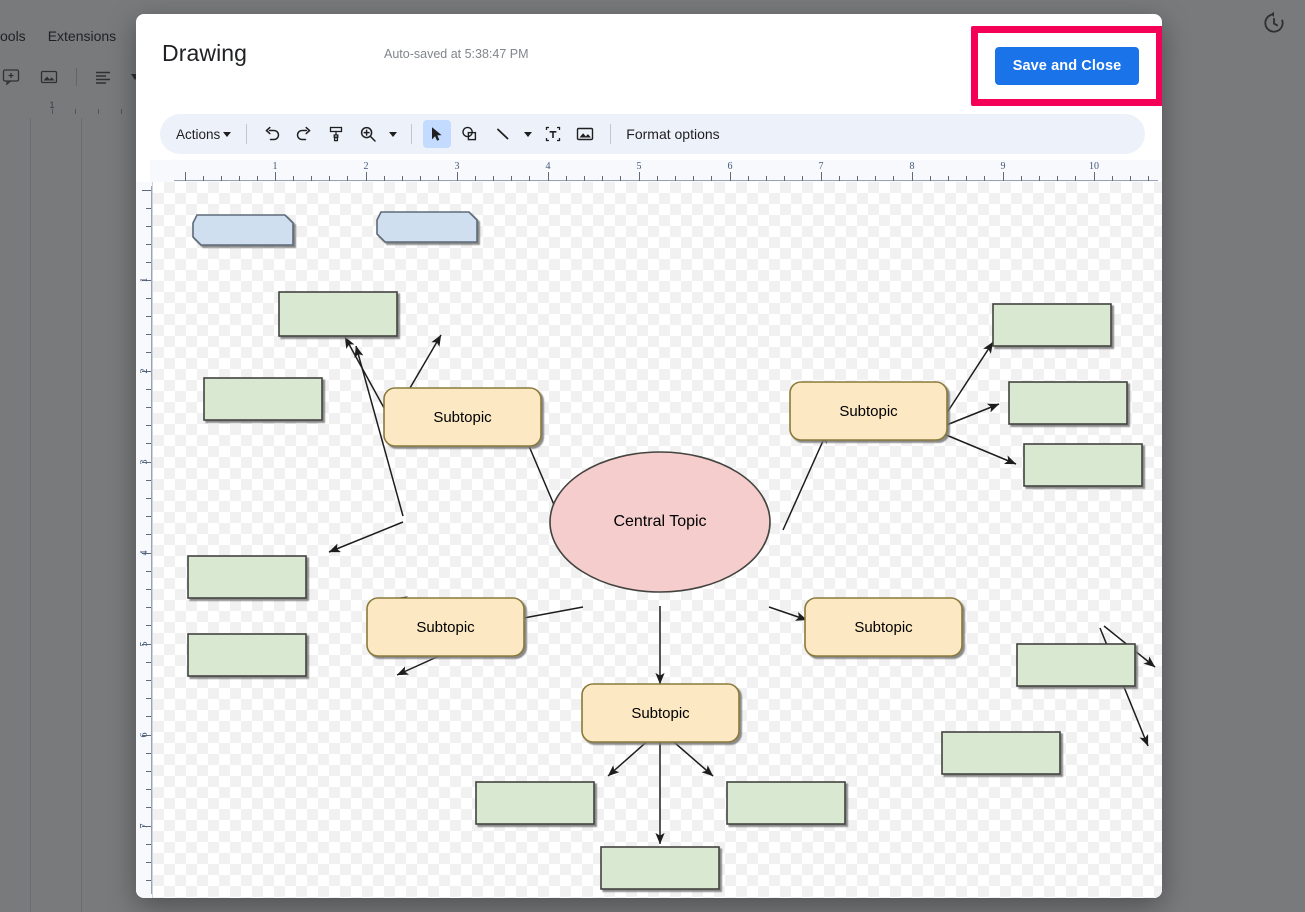  I want to click on hruler-number: 10, so click(1094, 166).